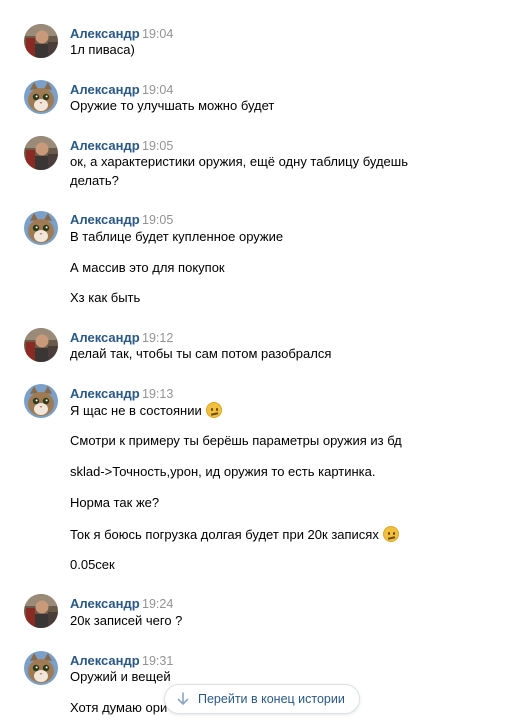  I want to click on message-text: Оружий и вещей, so click(120, 676).